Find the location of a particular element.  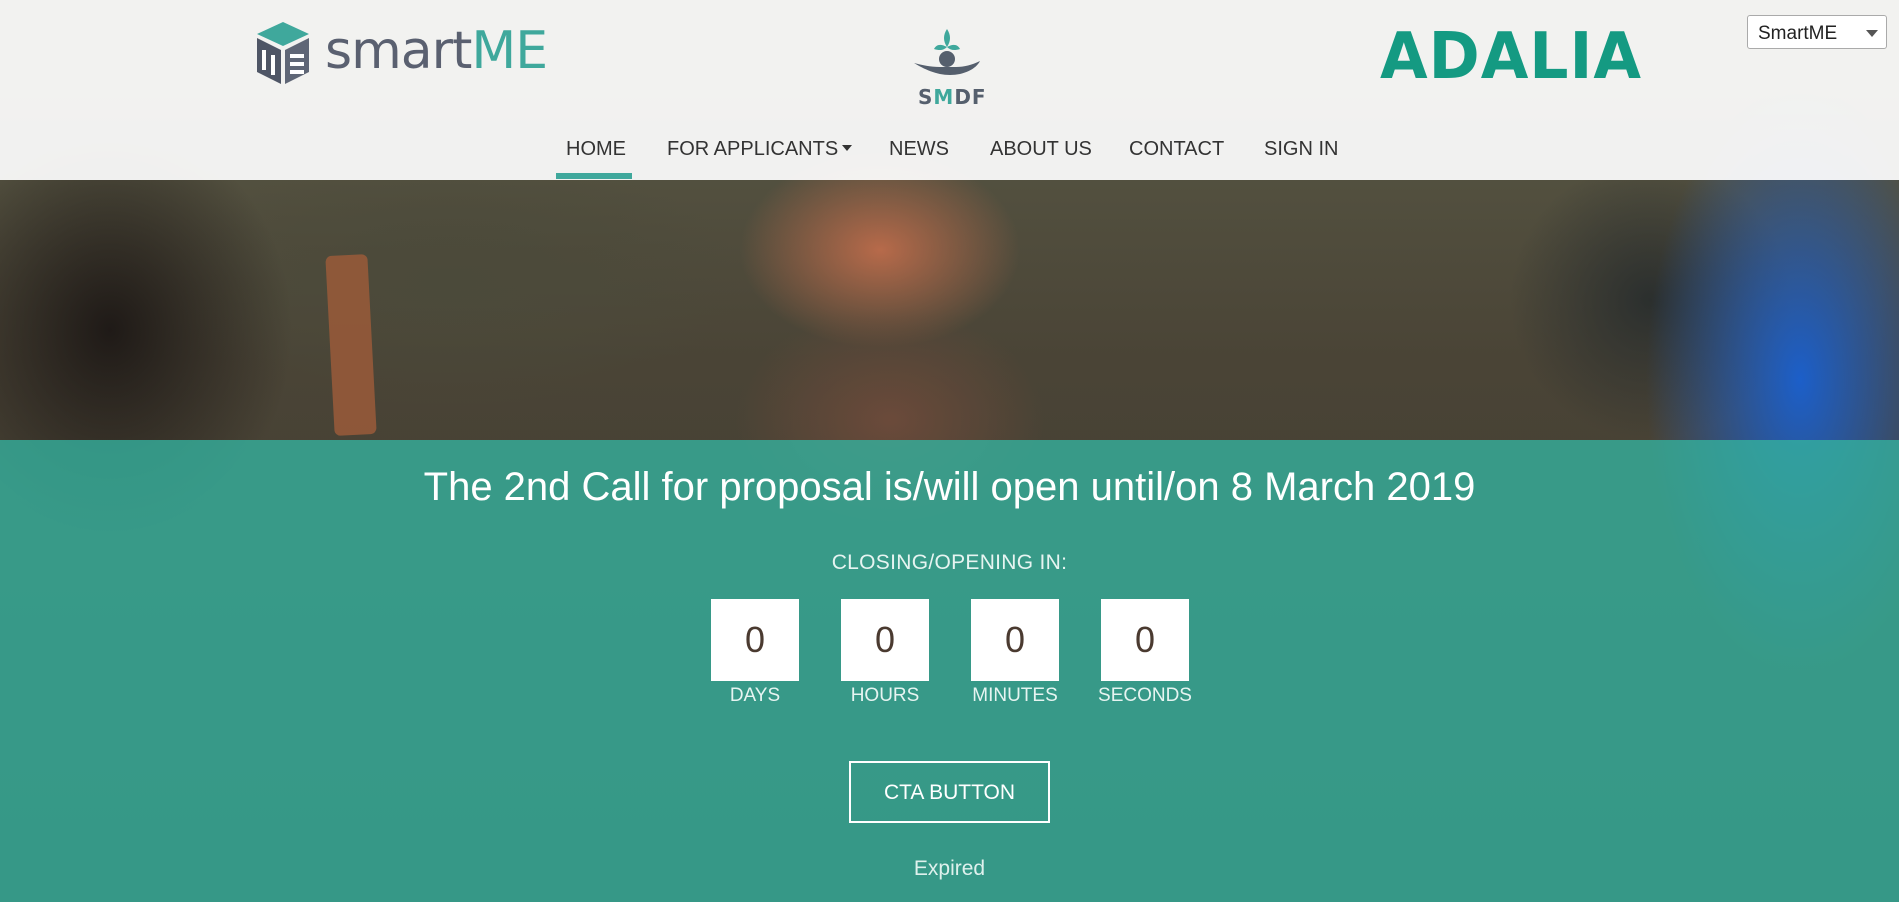

countdown-hours-box: 0 is located at coordinates (885, 640).